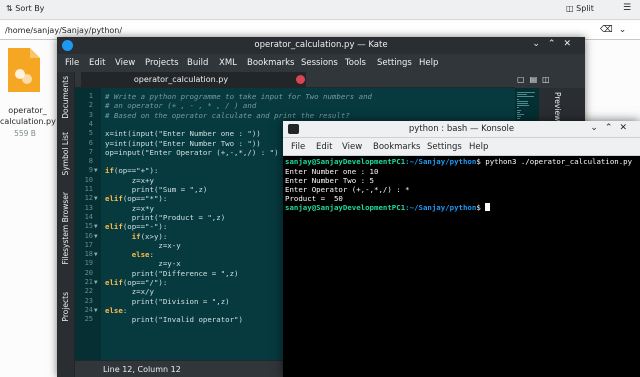 The image size is (640, 377). What do you see at coordinates (88, 216) in the screenshot?
I see `line-number: 14` at bounding box center [88, 216].